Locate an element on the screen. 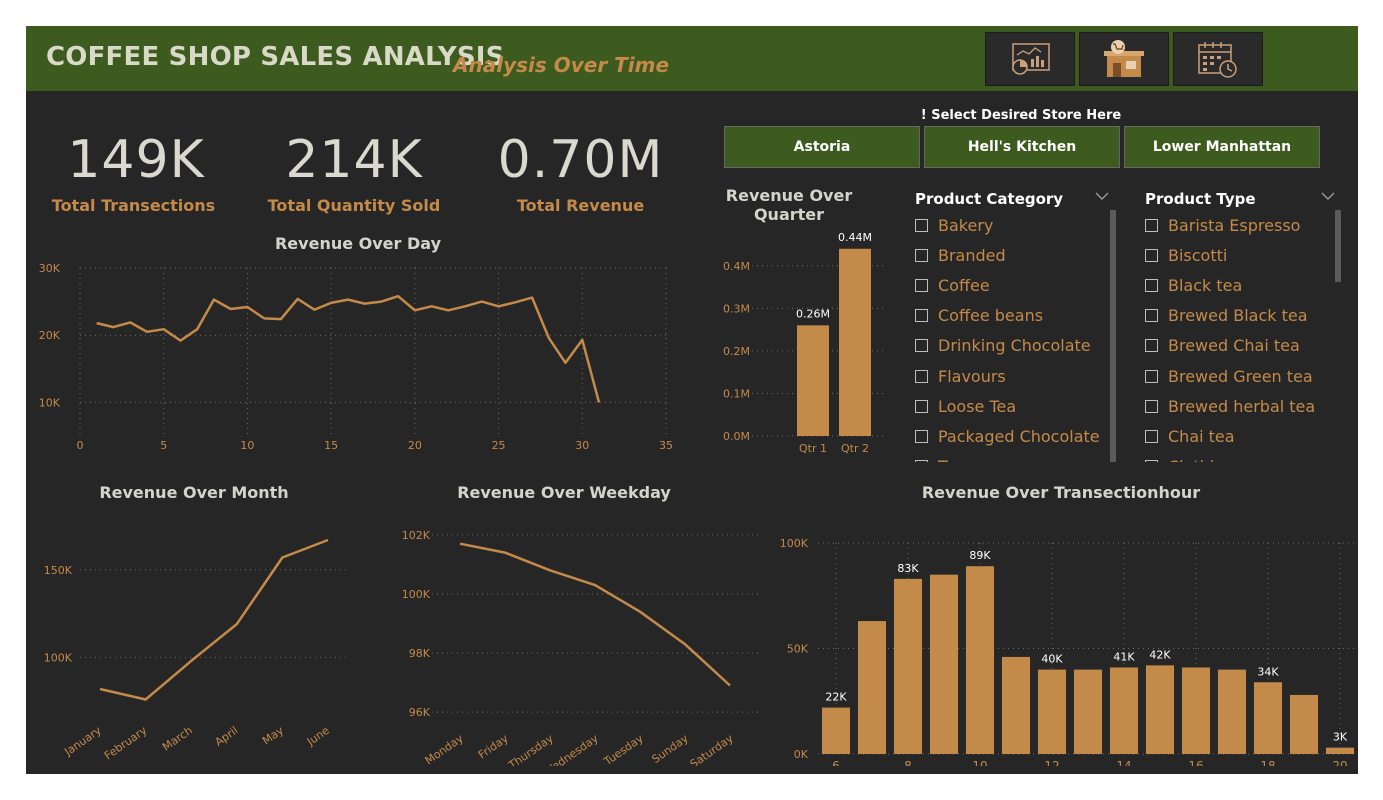 Image resolution: width=1383 pixels, height=800 pixels. nav-calendar-button is located at coordinates (1218, 59).